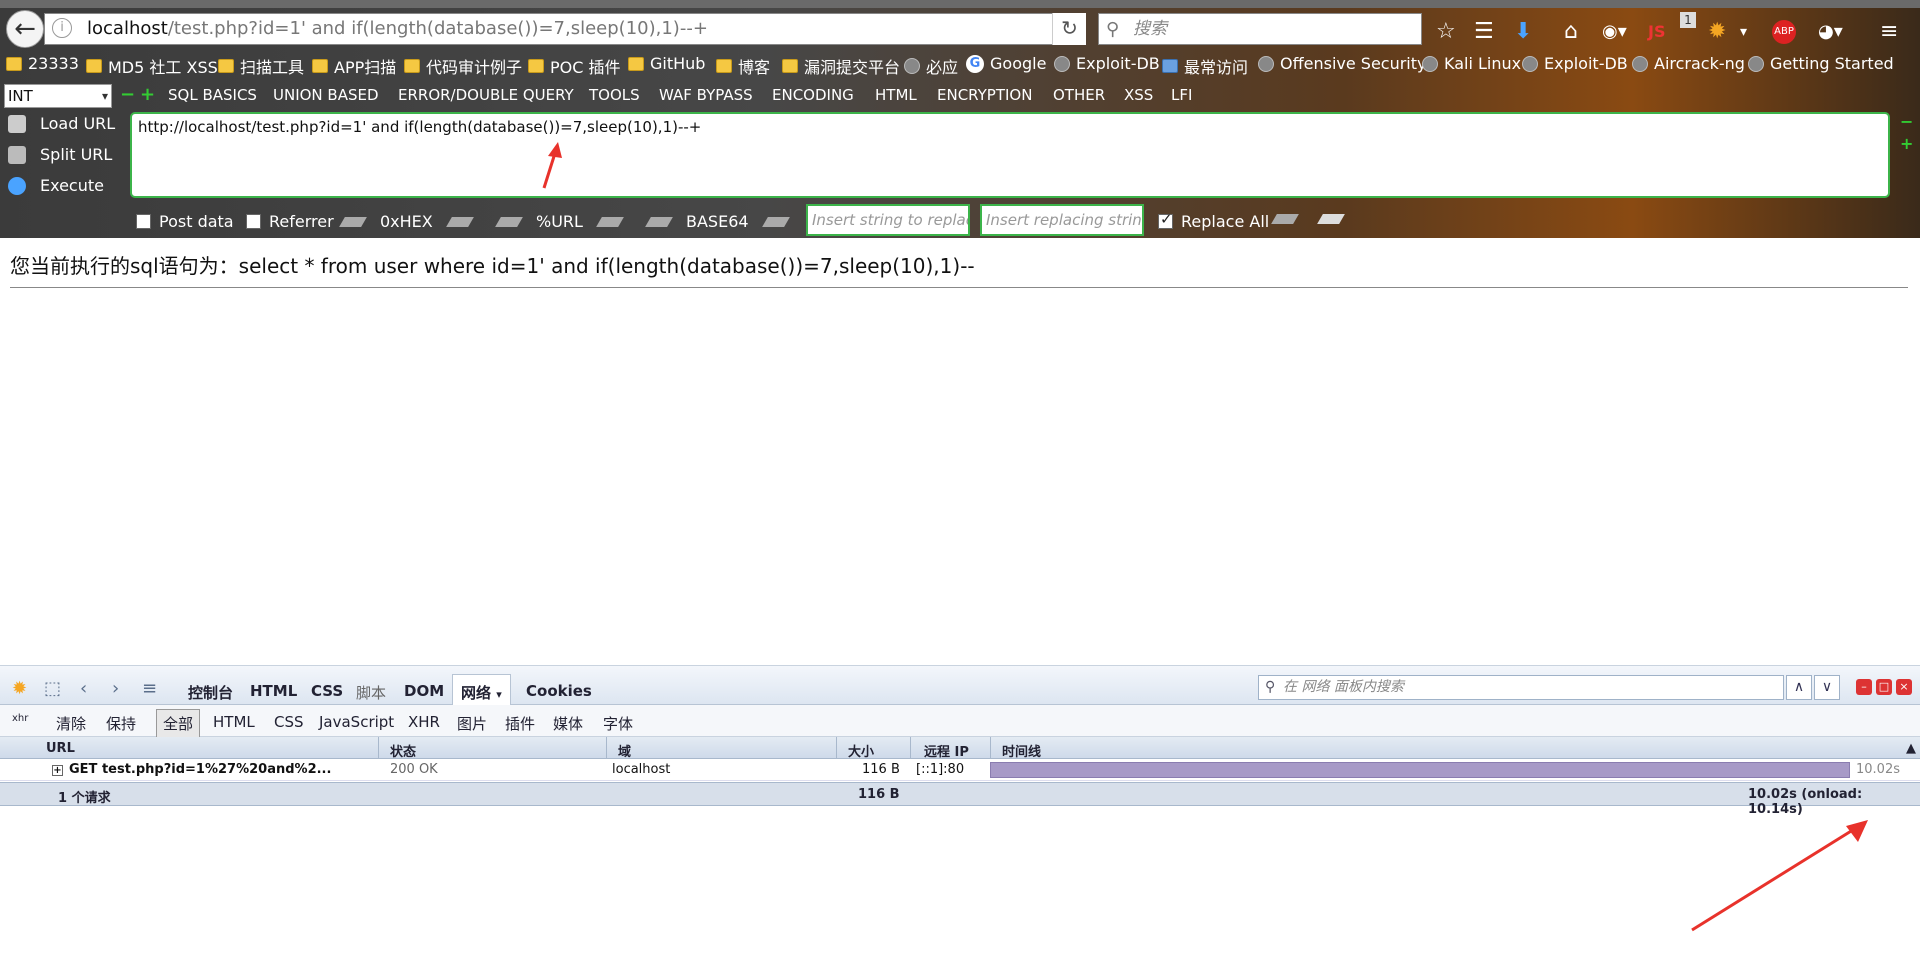  I want to click on network-search-input: 在 网络 面板内搜索, so click(1521, 687).